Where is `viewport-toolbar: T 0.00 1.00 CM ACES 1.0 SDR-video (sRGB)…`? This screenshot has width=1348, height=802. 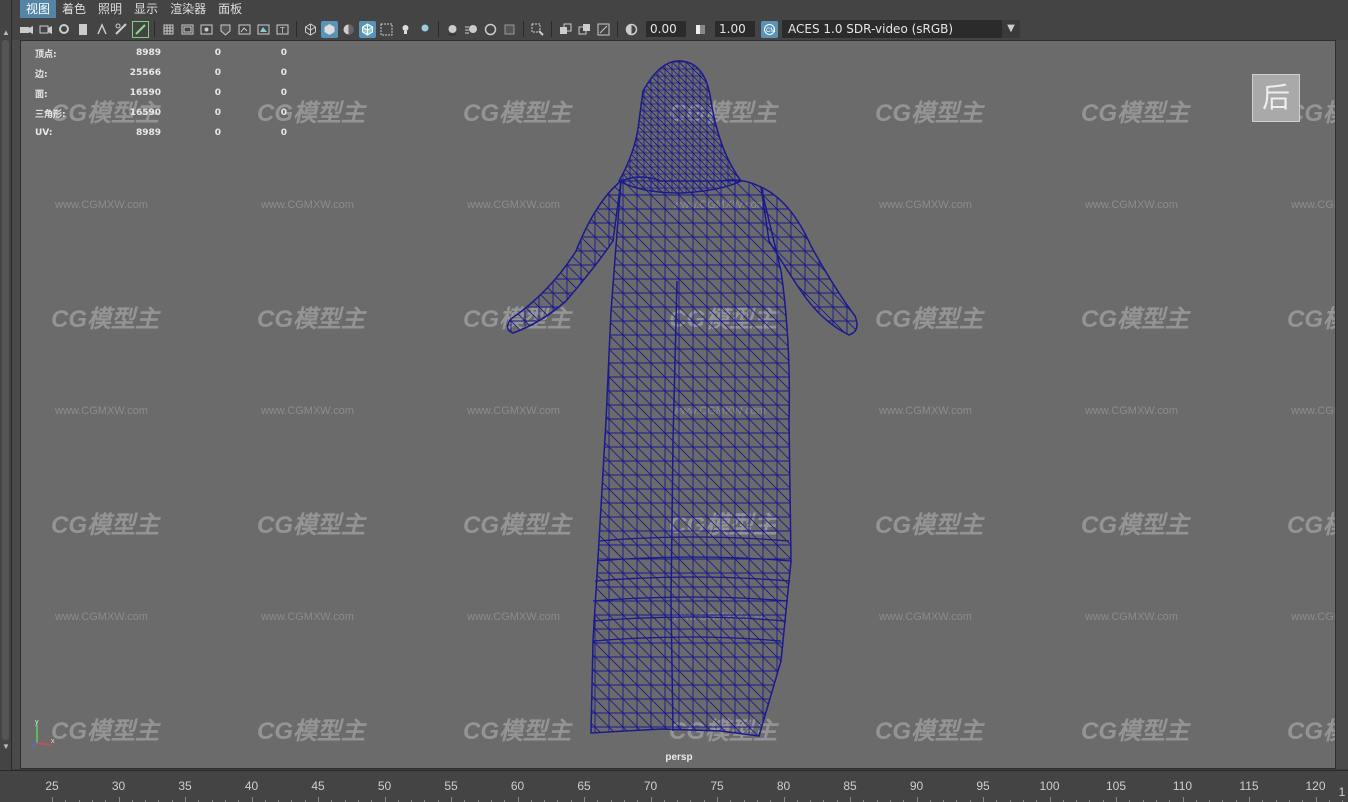
viewport-toolbar: T 0.00 1.00 CM ACES 1.0 SDR-video (sRGB)… is located at coordinates (680, 29).